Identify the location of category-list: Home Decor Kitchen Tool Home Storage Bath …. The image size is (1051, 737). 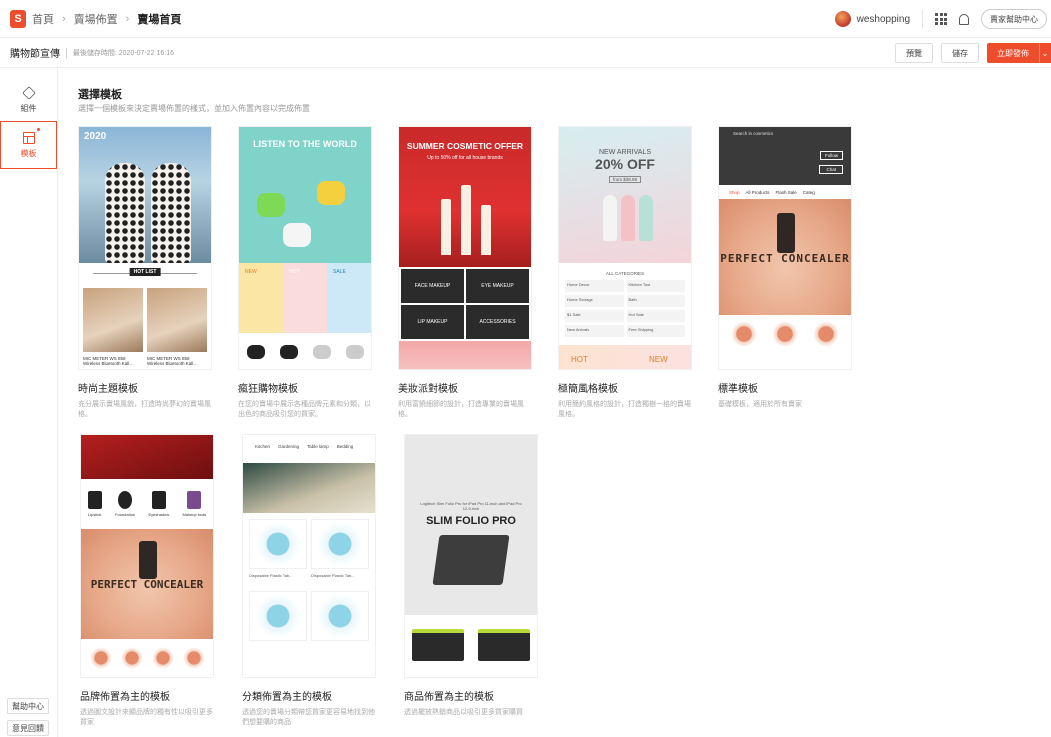
(625, 308).